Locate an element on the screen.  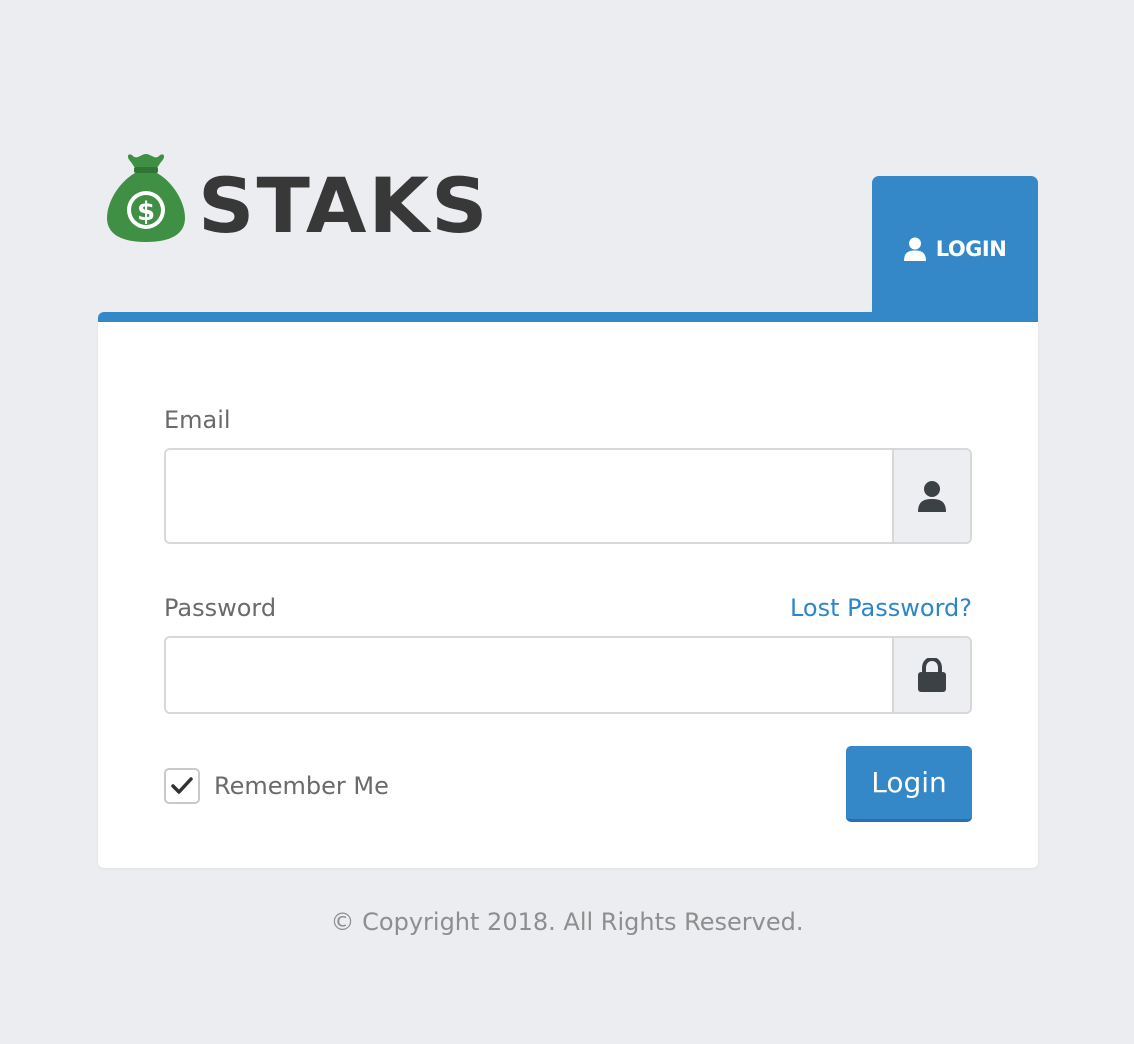
email-addon is located at coordinates (931, 496).